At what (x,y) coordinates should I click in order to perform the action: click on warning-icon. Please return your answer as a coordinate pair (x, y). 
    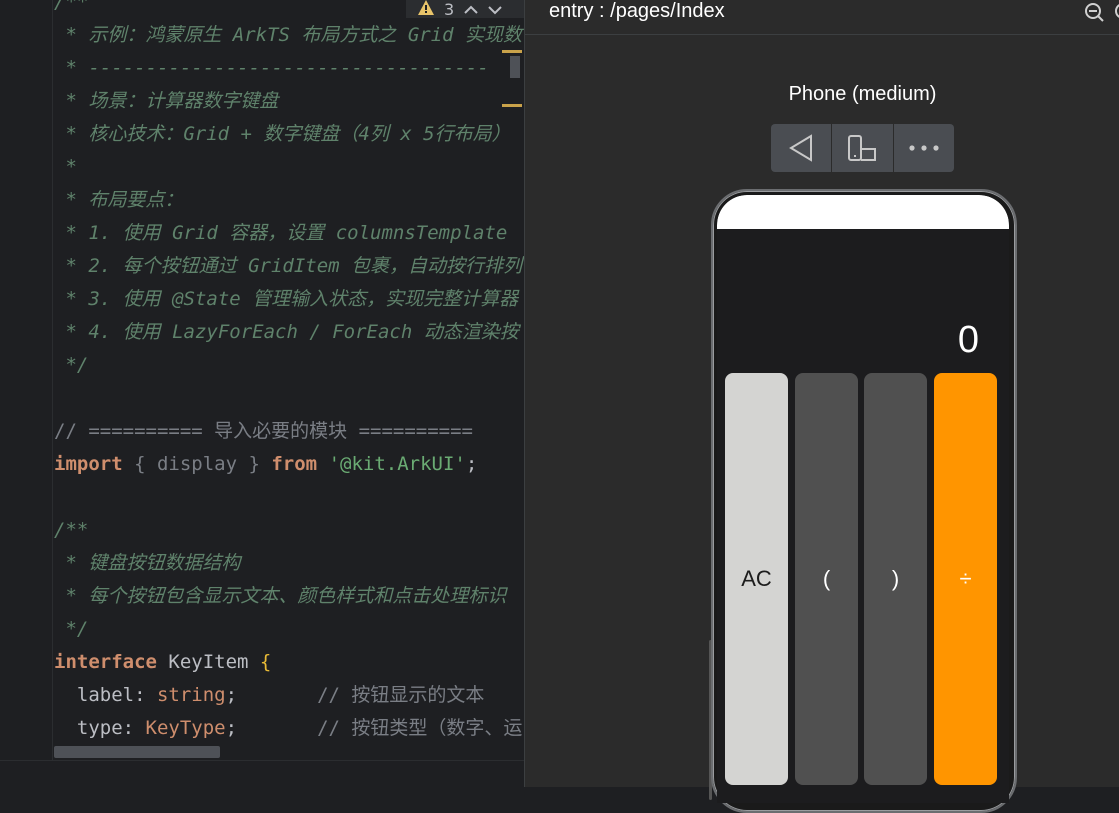
    Looking at the image, I should click on (426, 9).